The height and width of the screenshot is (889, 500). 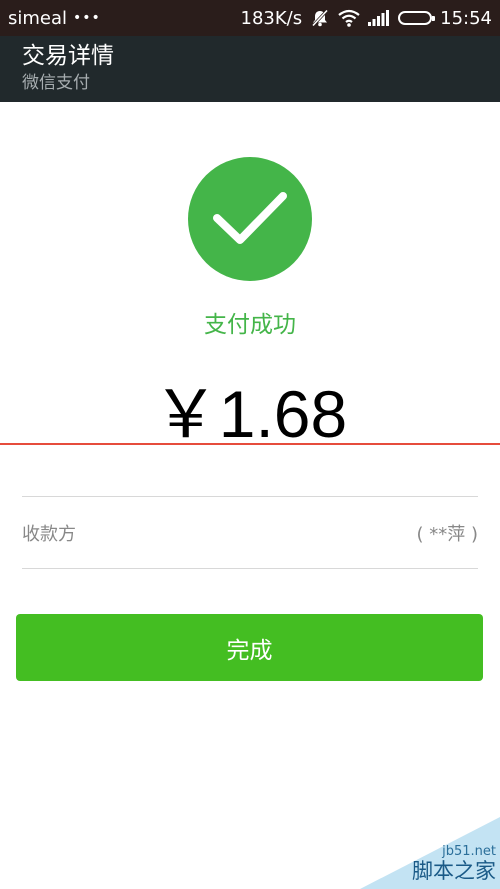 What do you see at coordinates (250, 325) in the screenshot?
I see `payment-status: 支付成功` at bounding box center [250, 325].